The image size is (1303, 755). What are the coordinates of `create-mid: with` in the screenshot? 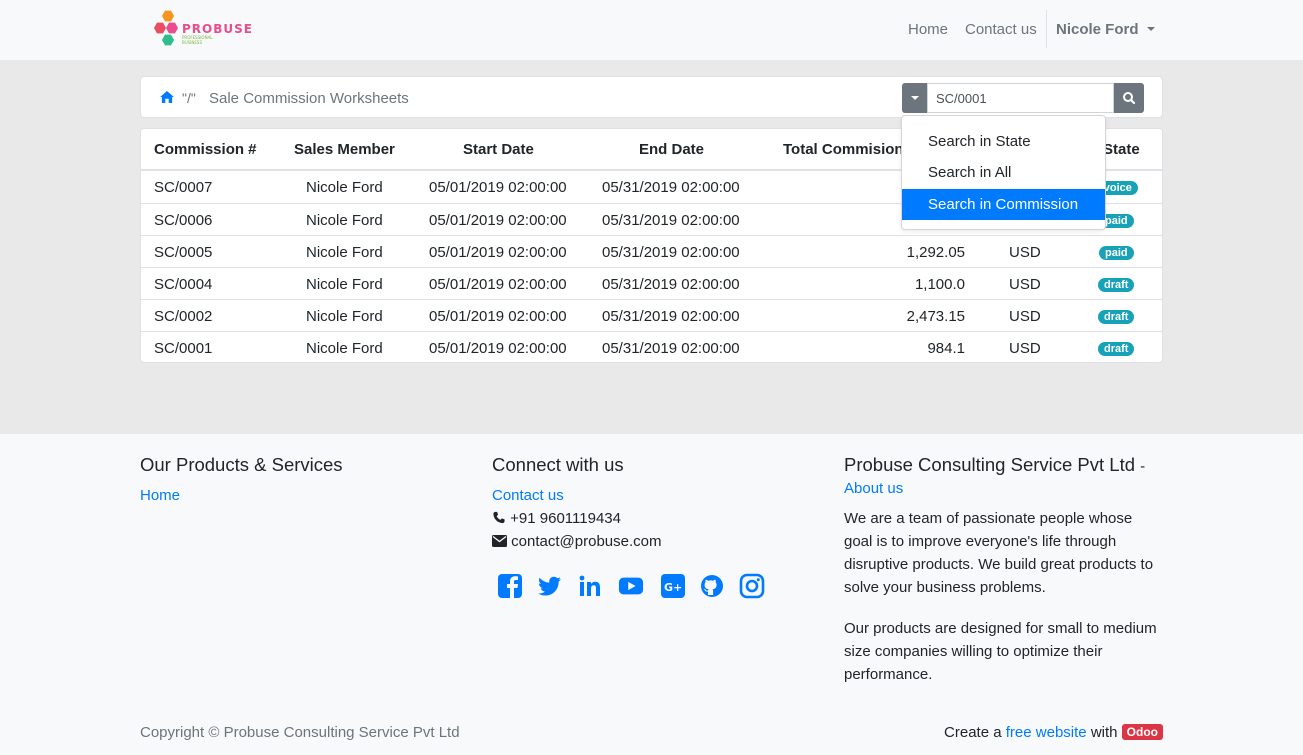 It's located at (1104, 732).